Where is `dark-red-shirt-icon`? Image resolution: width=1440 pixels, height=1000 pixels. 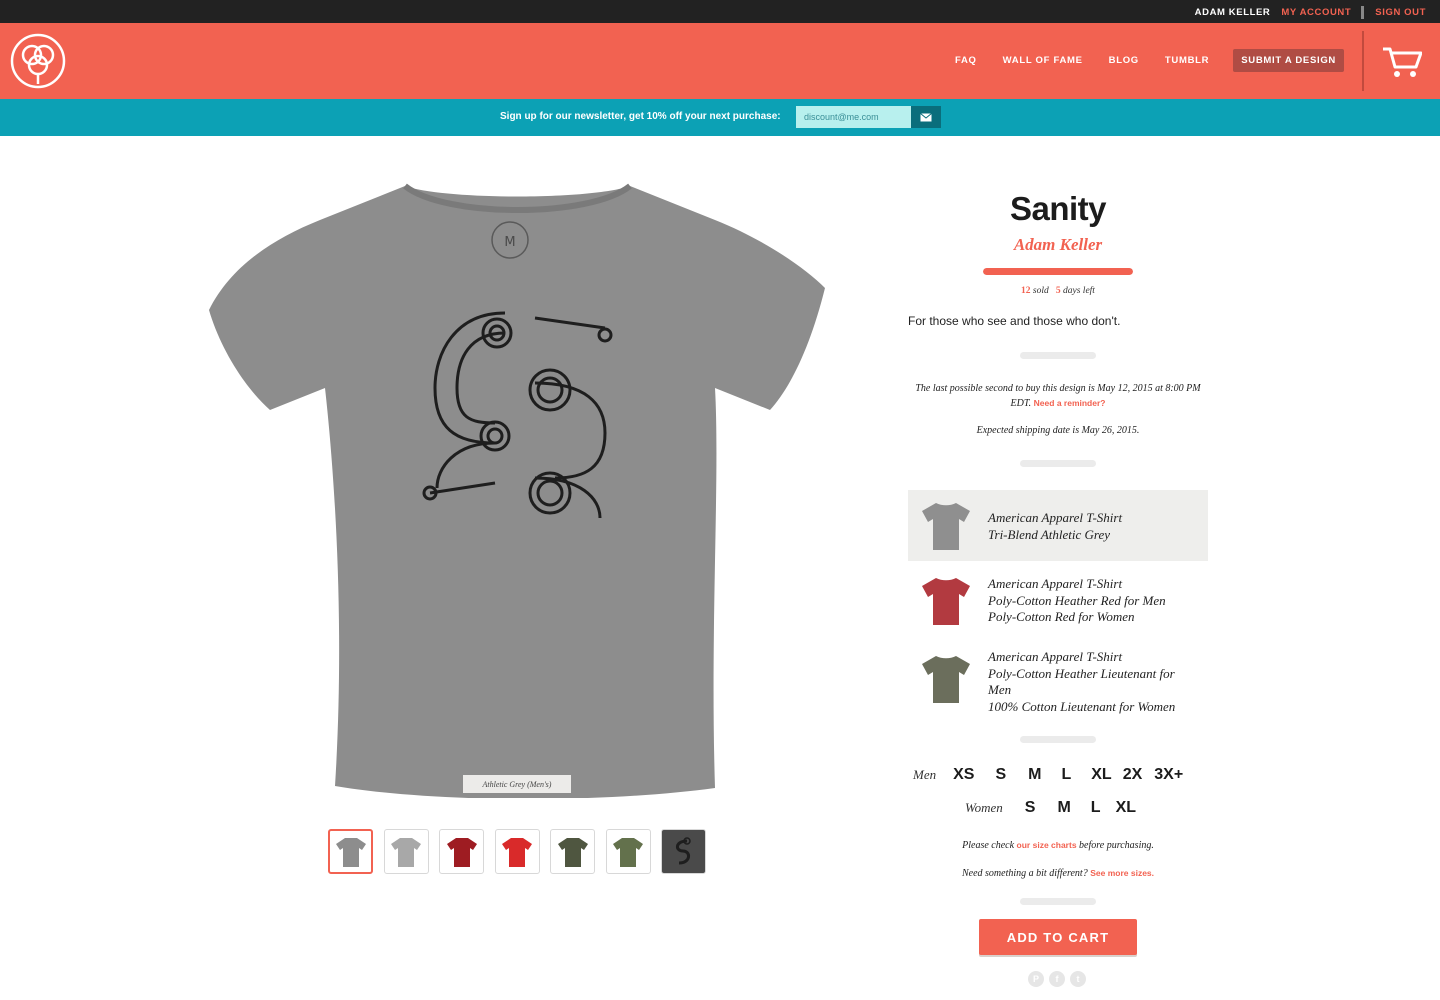 dark-red-shirt-icon is located at coordinates (461, 852).